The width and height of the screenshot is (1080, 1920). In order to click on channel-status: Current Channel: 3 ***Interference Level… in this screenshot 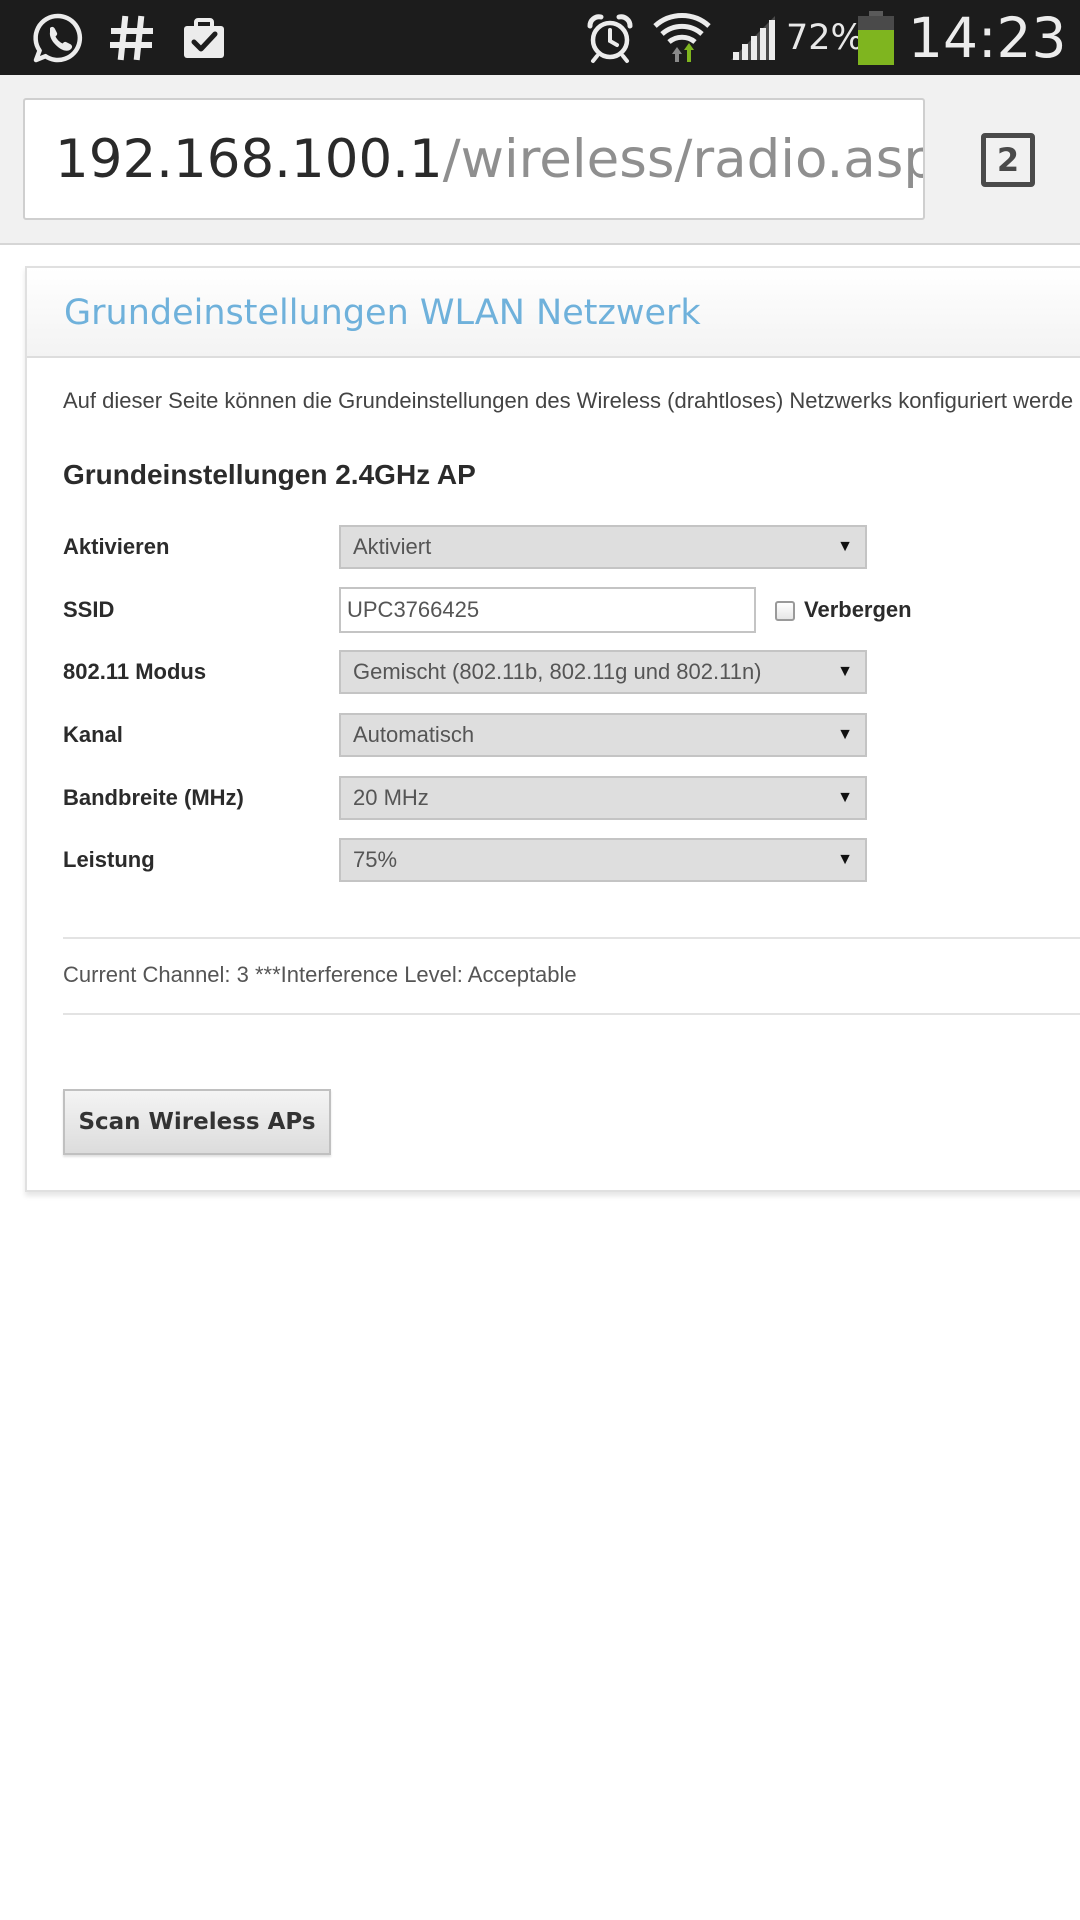, I will do `click(320, 974)`.